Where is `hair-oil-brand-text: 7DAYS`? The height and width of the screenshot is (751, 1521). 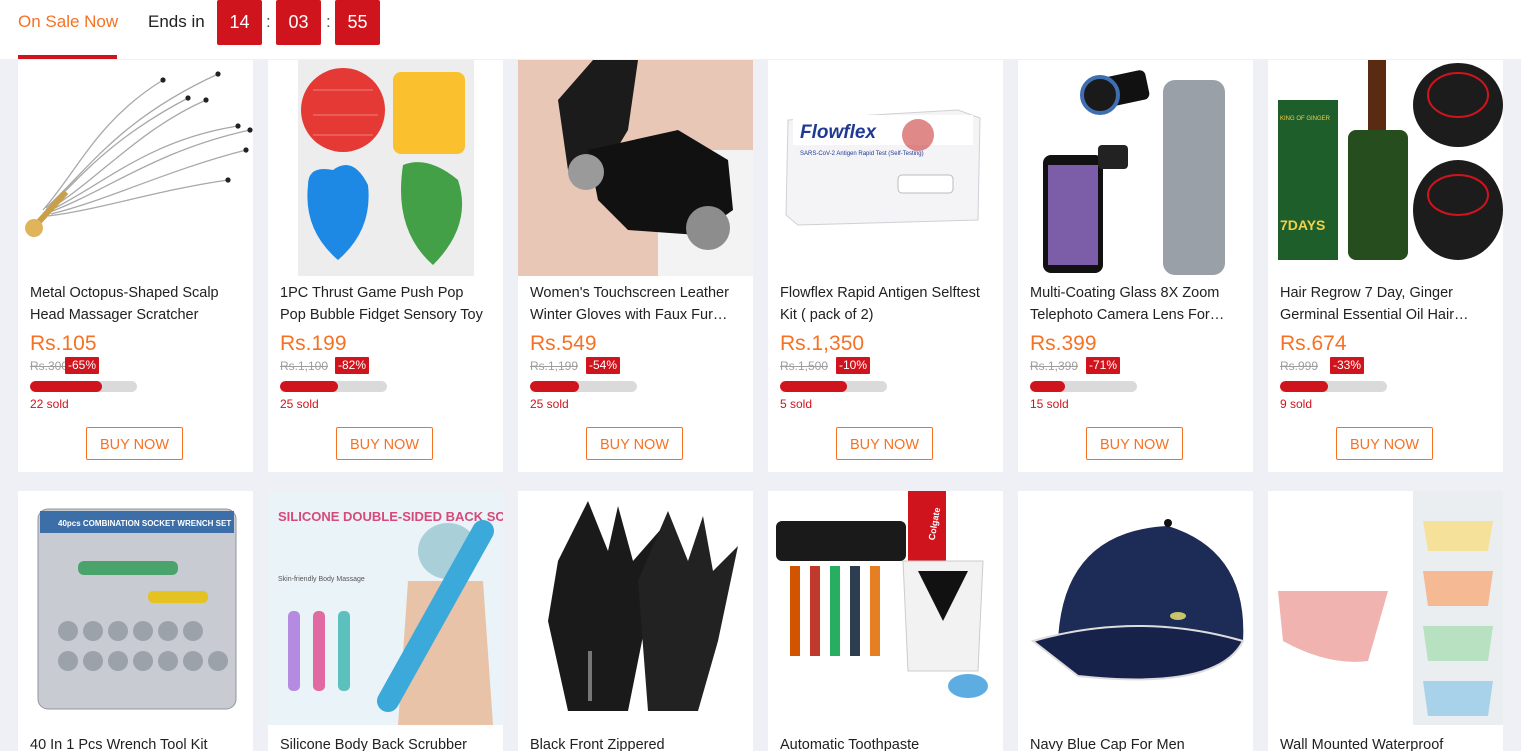 hair-oil-brand-text: 7DAYS is located at coordinates (1302, 225).